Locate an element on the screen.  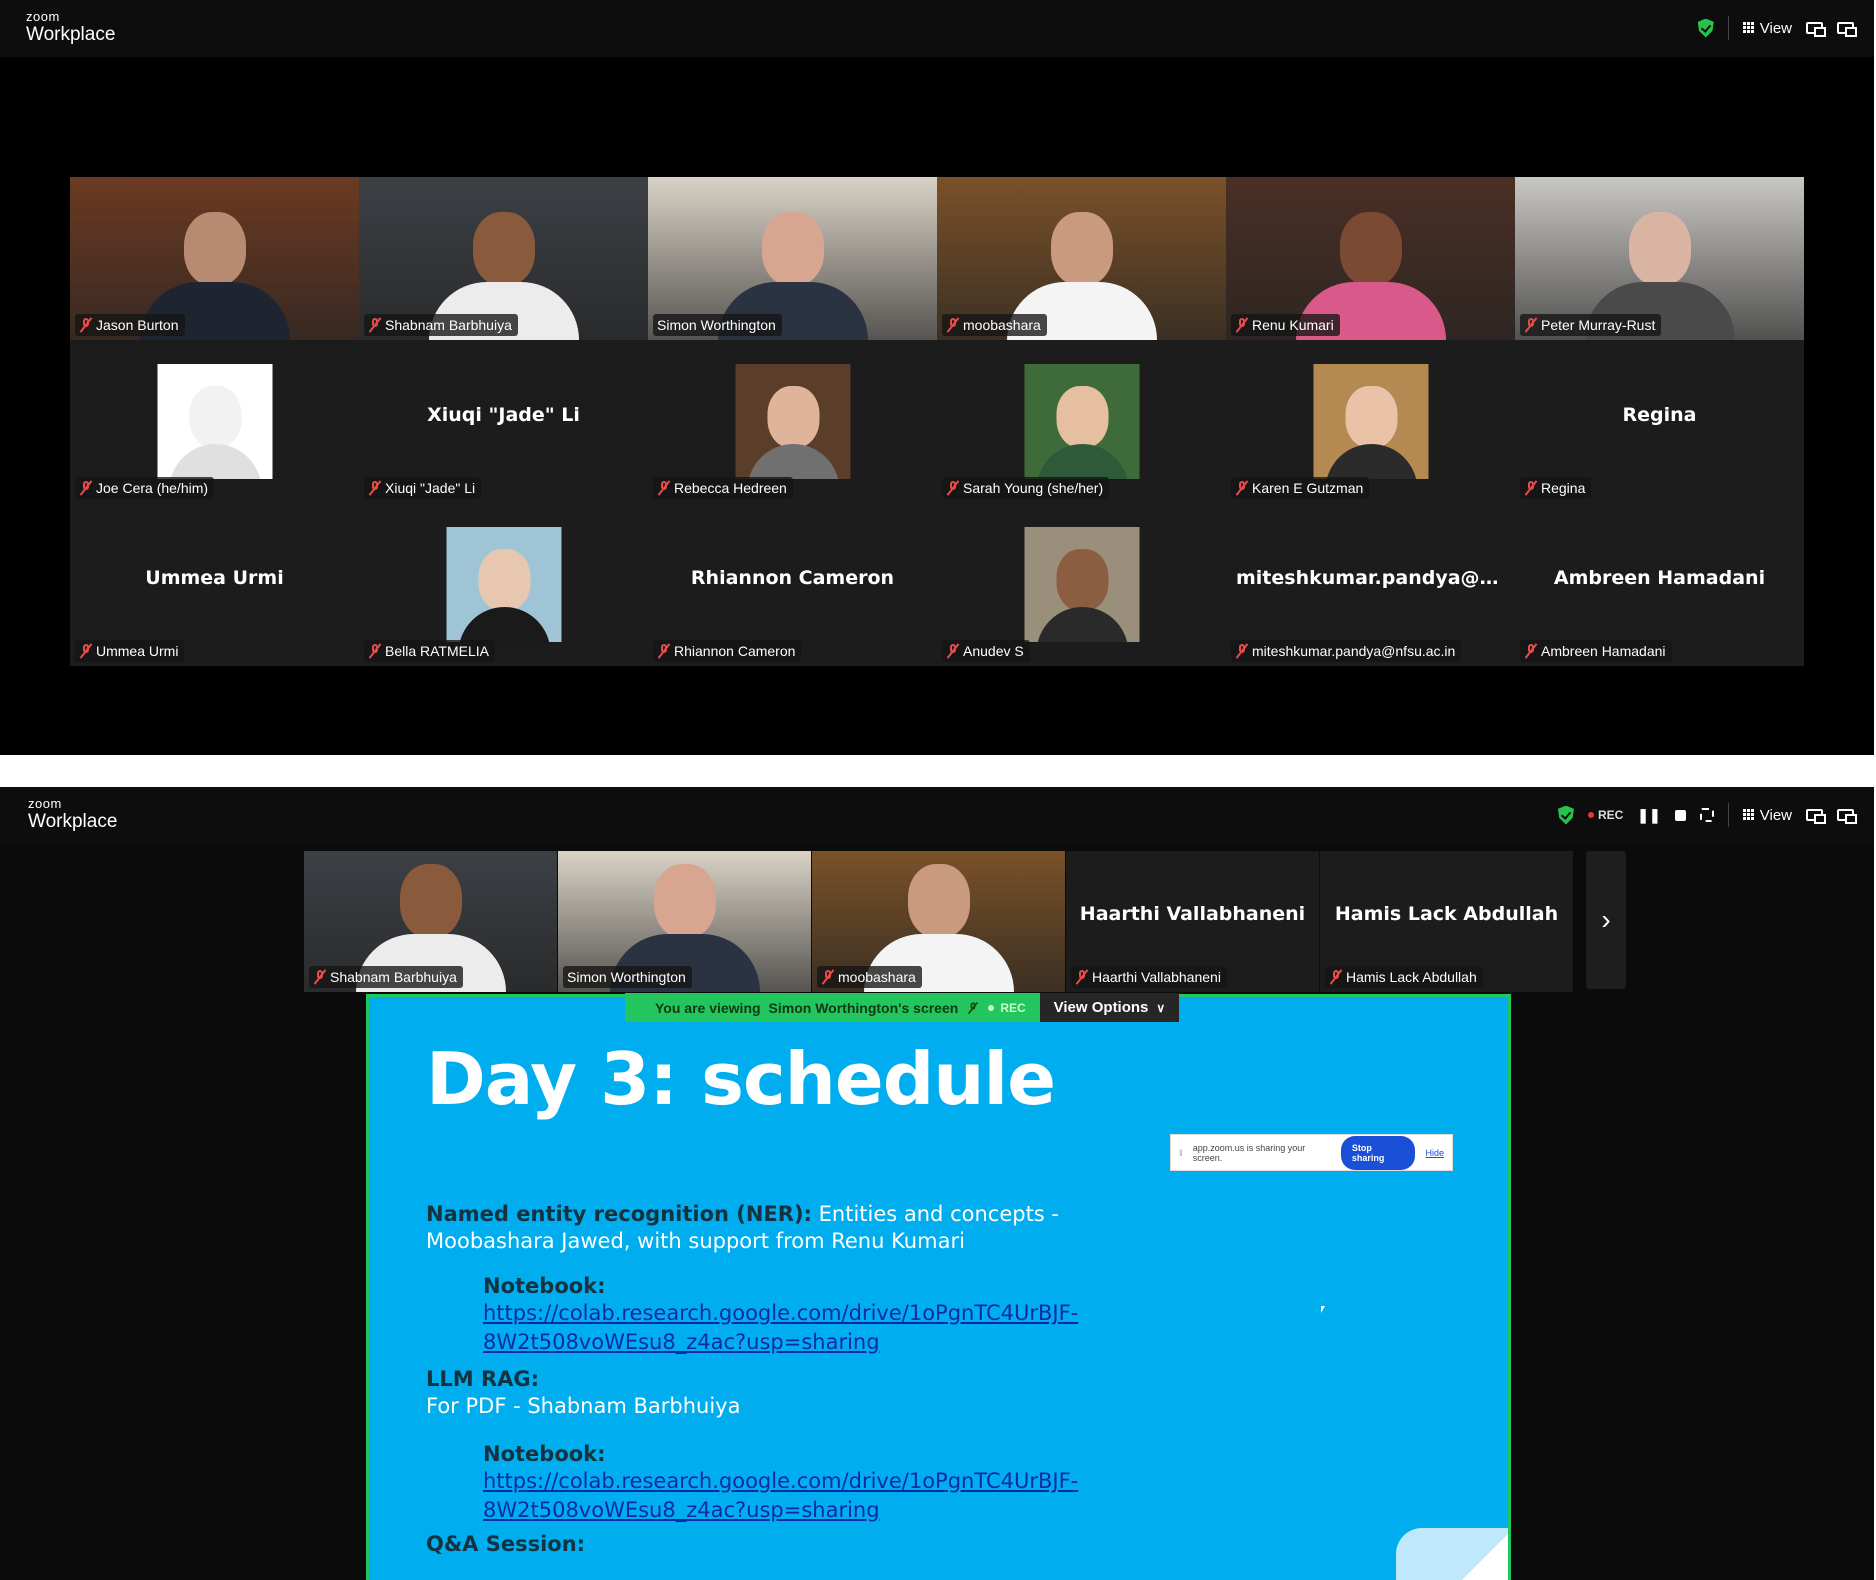
name-tag: Rhiannon Cameron is located at coordinates (727, 651).